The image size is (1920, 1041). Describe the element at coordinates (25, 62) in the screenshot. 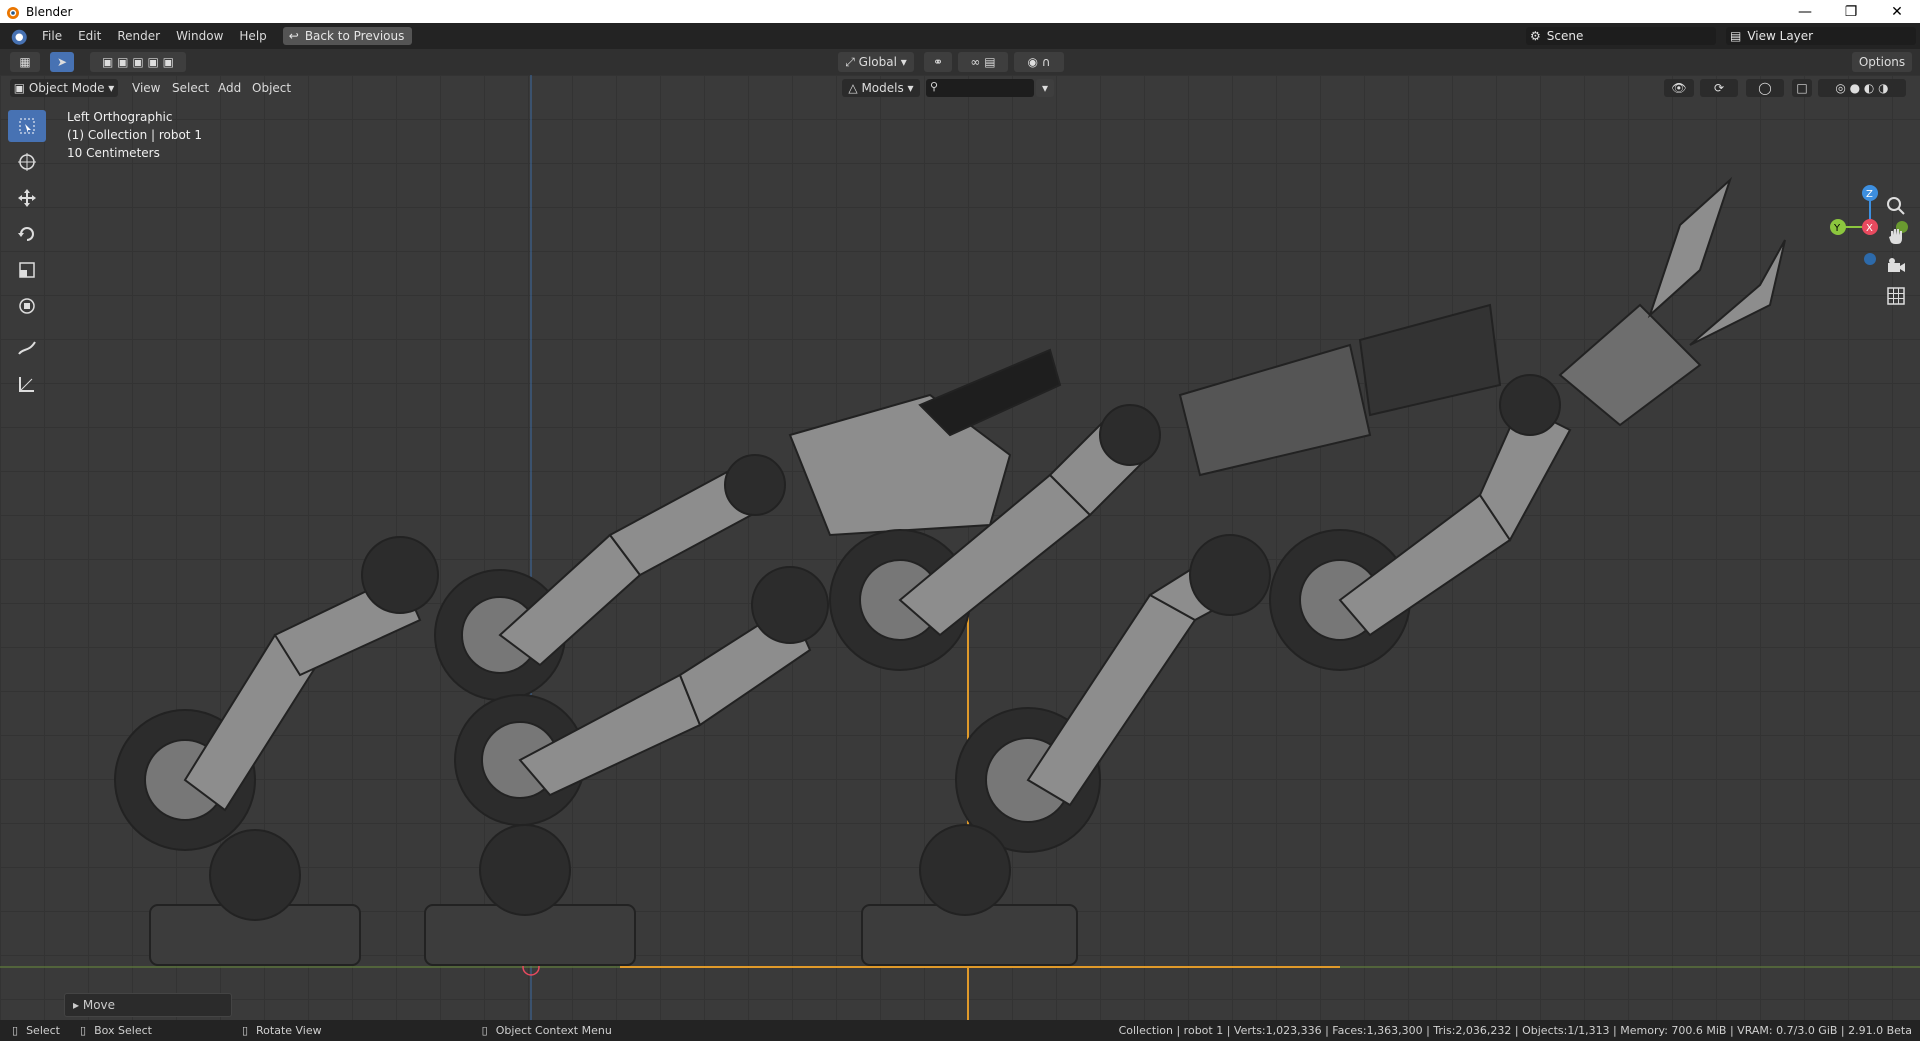

I see `editor-type-button: ▦` at that location.